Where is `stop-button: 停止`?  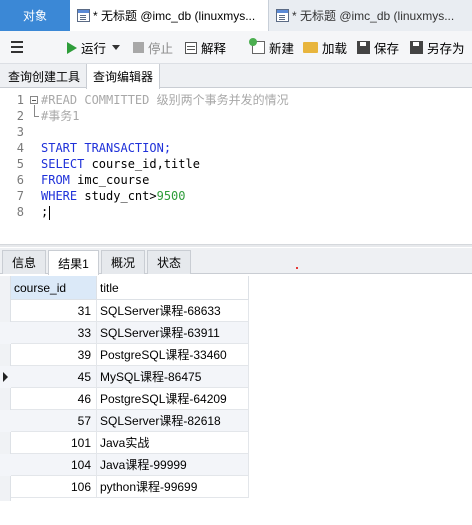 stop-button: 停止 is located at coordinates (153, 47).